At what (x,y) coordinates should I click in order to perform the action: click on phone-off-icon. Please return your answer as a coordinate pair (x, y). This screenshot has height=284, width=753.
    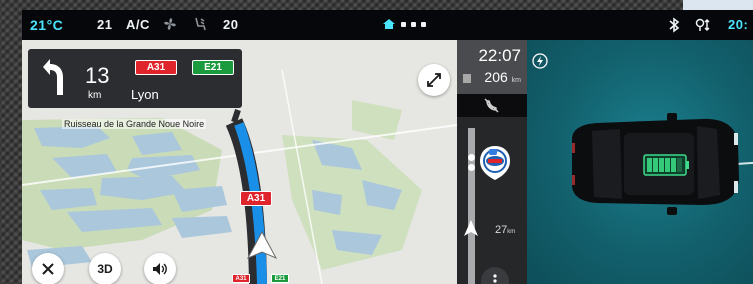
    Looking at the image, I should click on (491, 105).